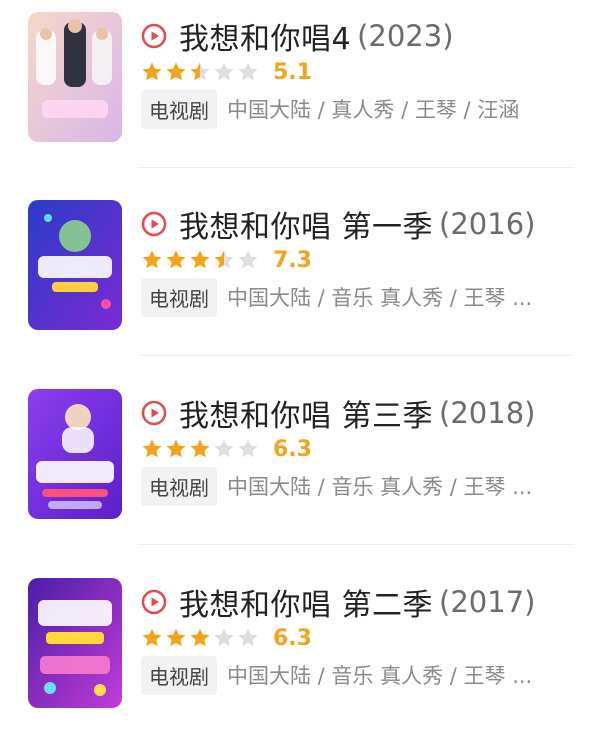 This screenshot has width=600, height=734. I want to click on item-title: 我想和你唱4, so click(265, 36).